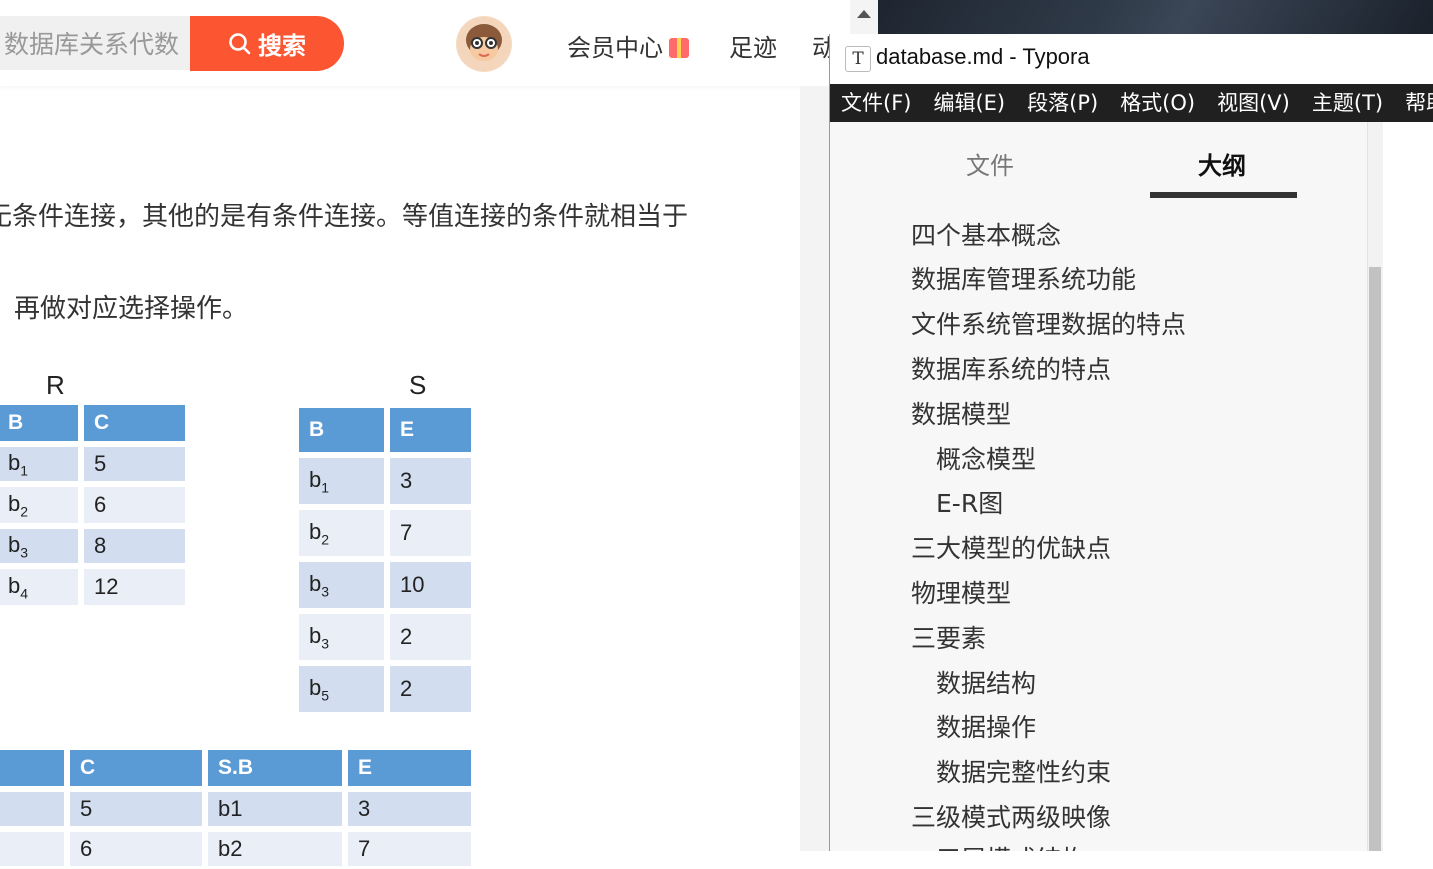  Describe the element at coordinates (94, 587) in the screenshot. I see `table-row: b4 12` at that location.